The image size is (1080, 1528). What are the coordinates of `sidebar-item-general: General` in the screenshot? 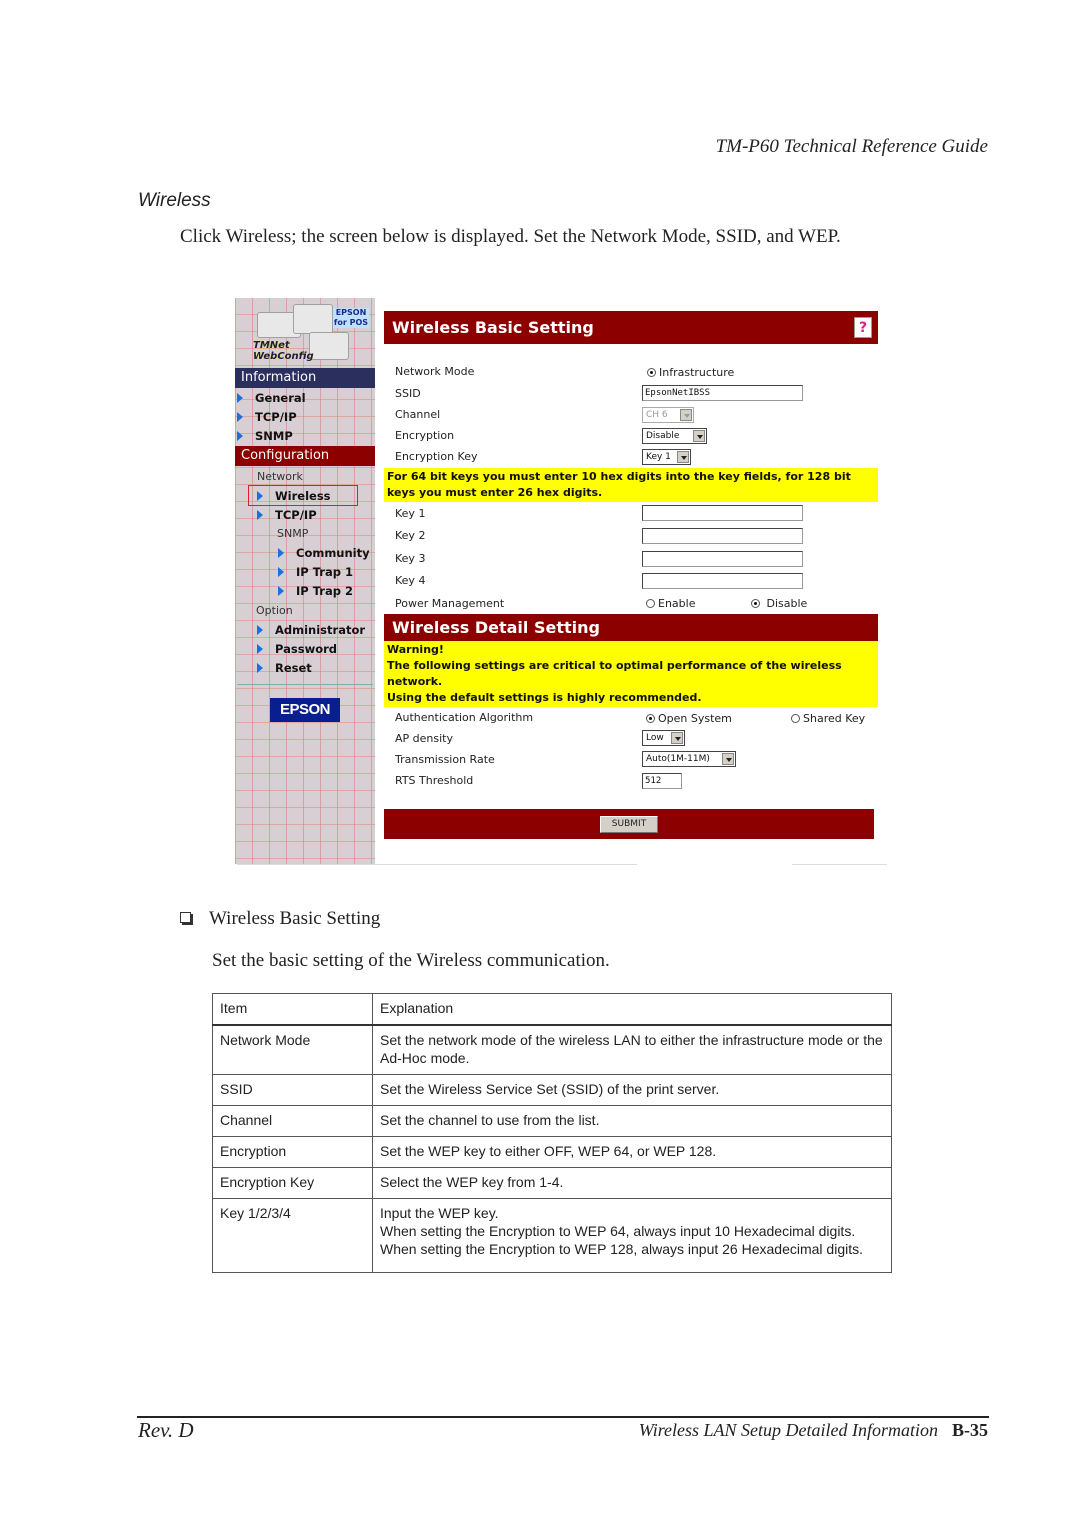 It's located at (271, 398).